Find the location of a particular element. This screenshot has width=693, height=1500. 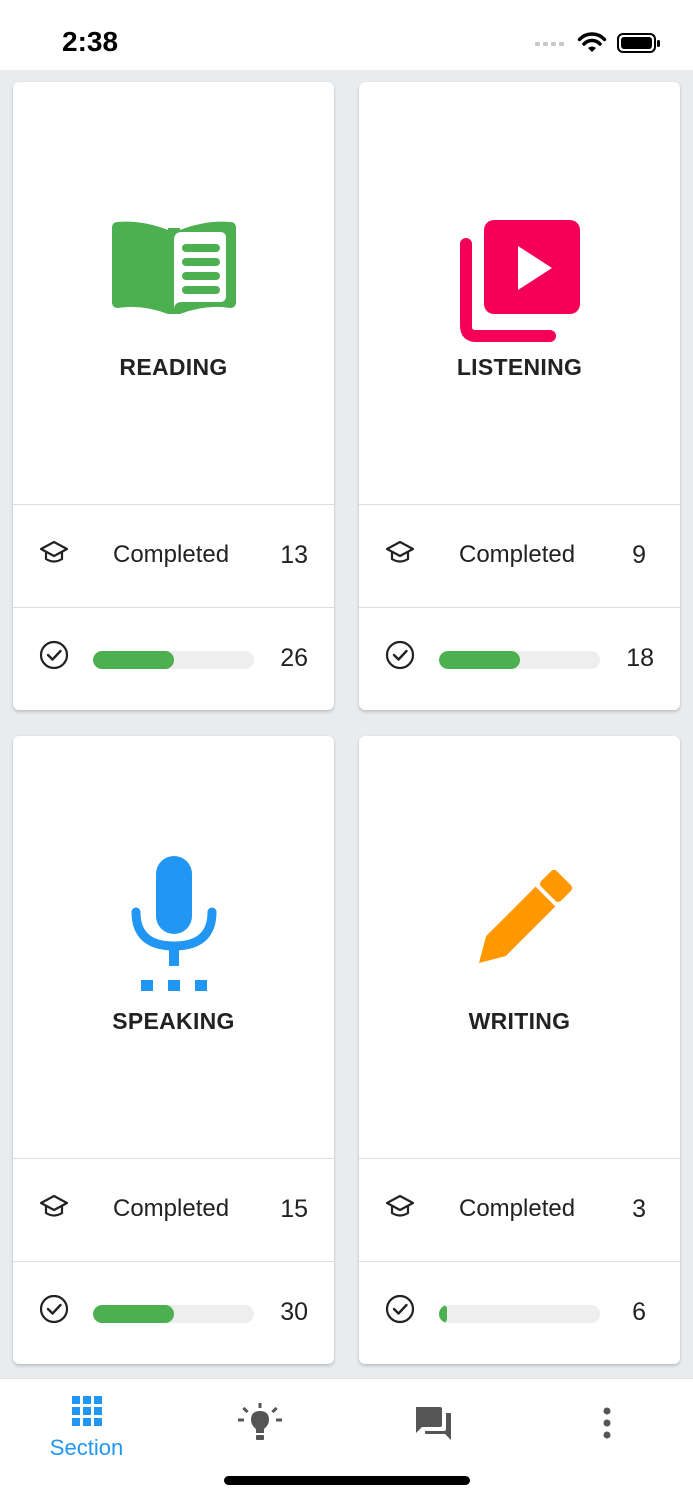

tab-section: Section is located at coordinates (86, 1424).